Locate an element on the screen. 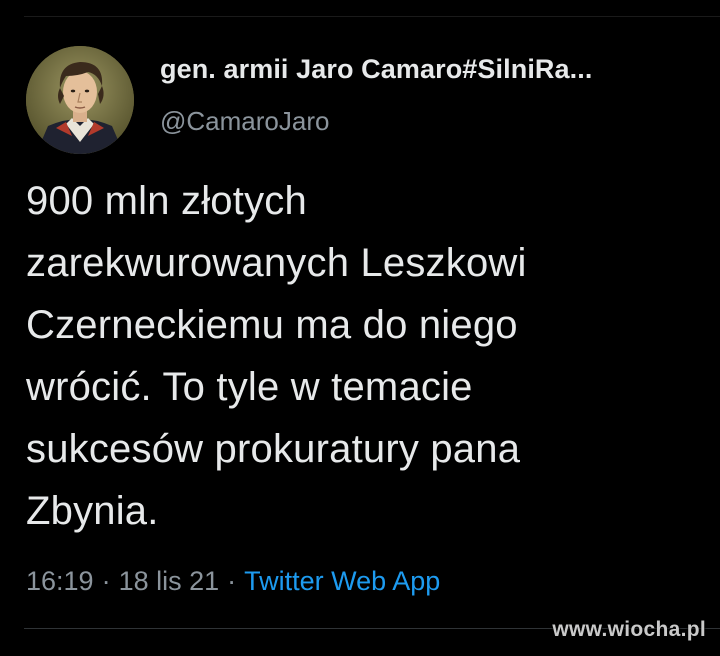  top-divider is located at coordinates (372, 16).